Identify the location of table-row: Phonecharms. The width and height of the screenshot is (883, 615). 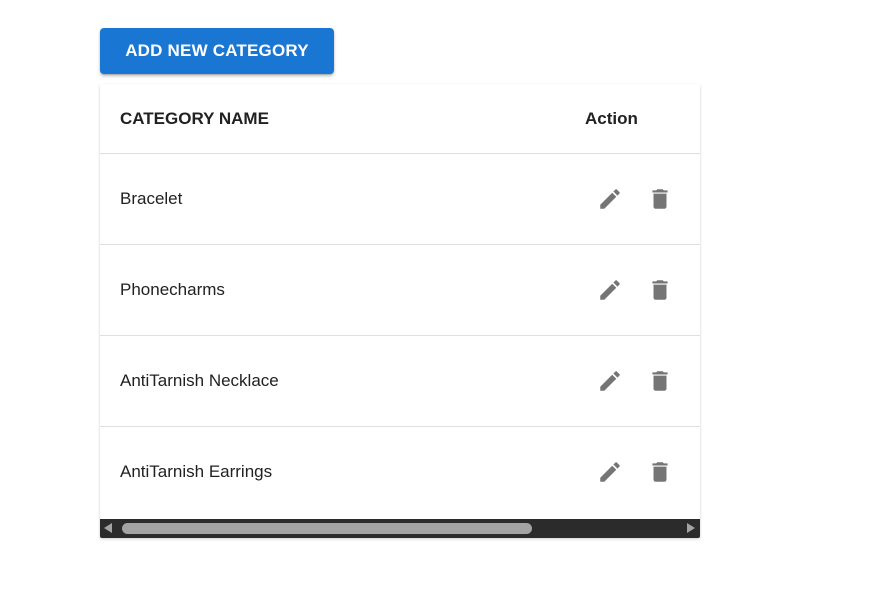
(400, 290).